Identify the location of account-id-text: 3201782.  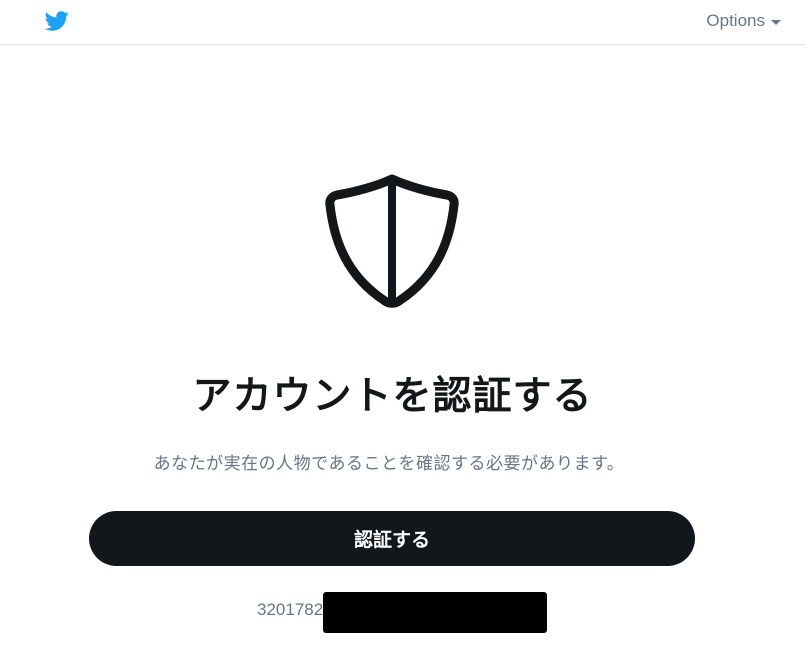
(290, 609).